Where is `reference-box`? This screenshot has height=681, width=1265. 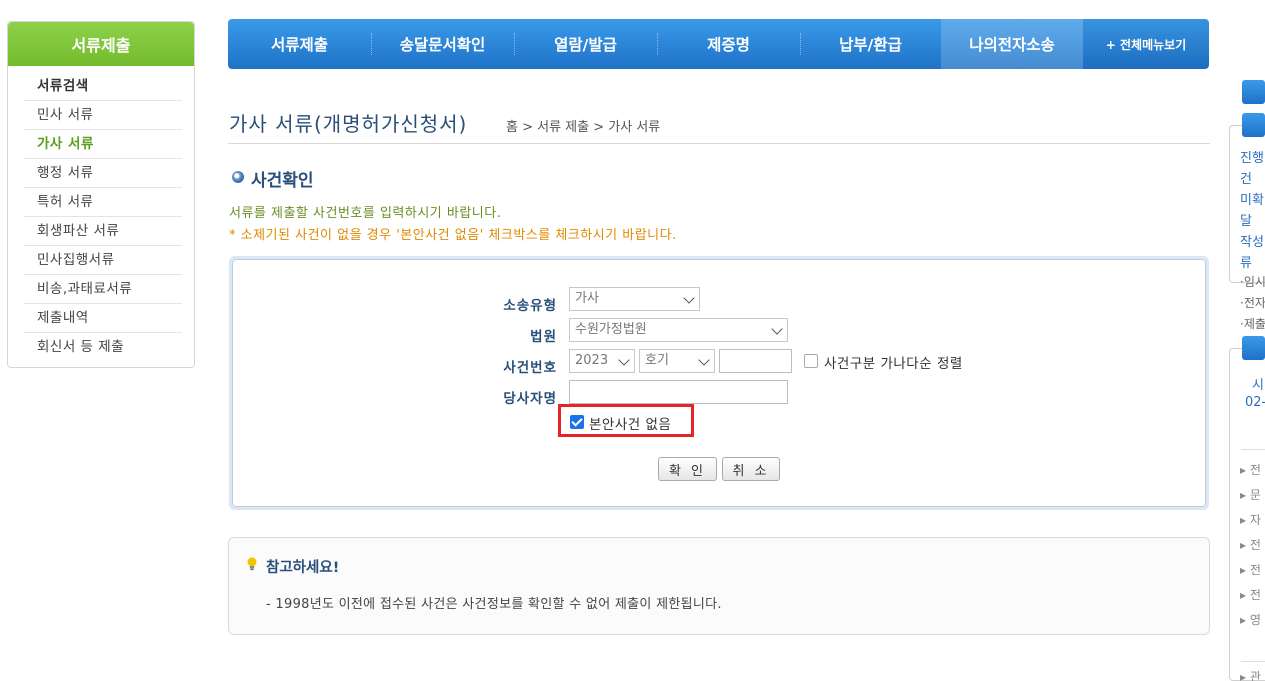
reference-box is located at coordinates (719, 586).